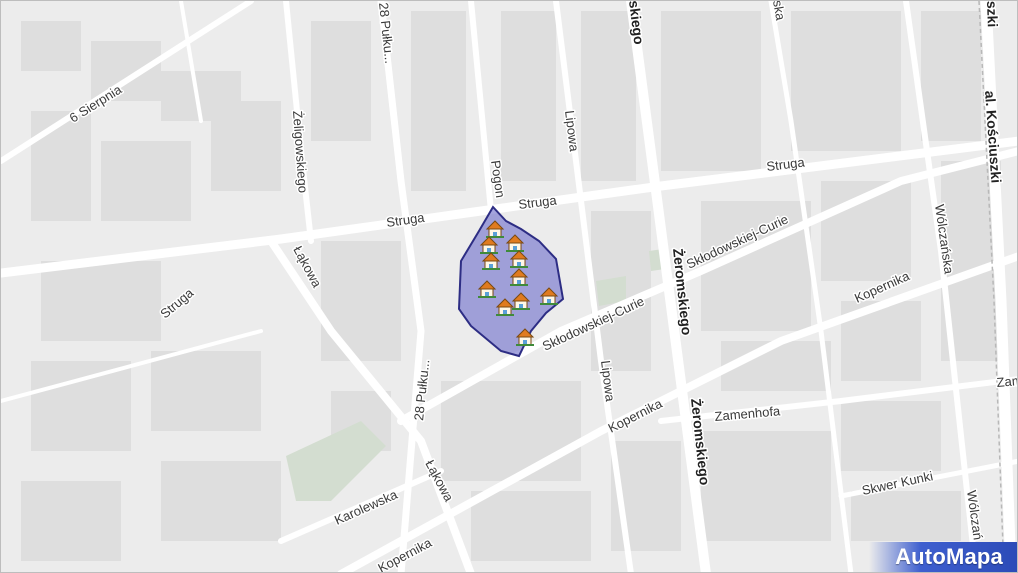 Image resolution: width=1018 pixels, height=573 pixels. Describe the element at coordinates (992, 14) in the screenshot. I see `label-kosciuszki-top: szki` at that location.